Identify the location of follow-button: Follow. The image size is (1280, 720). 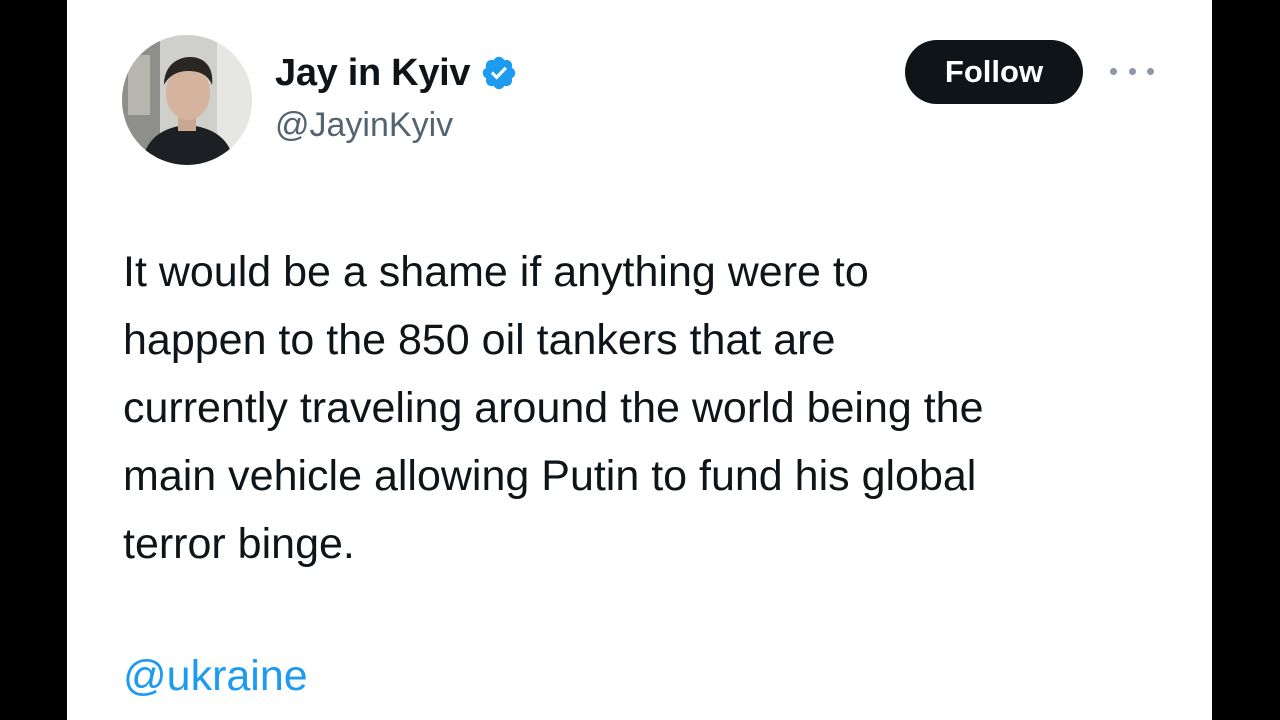
(994, 72).